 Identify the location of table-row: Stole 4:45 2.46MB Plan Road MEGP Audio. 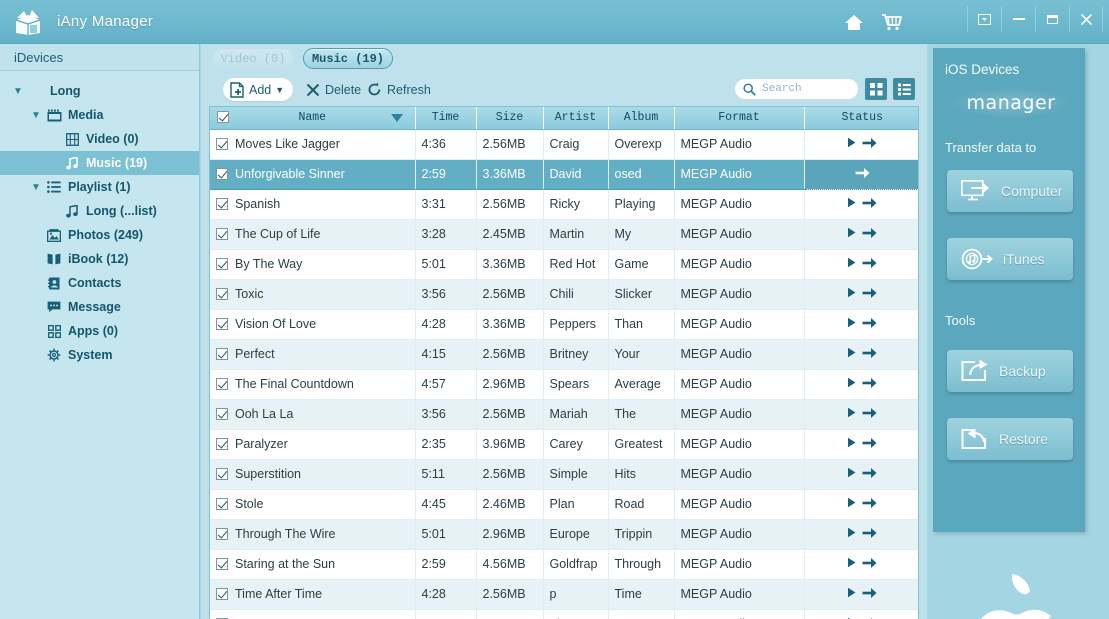
(564, 504).